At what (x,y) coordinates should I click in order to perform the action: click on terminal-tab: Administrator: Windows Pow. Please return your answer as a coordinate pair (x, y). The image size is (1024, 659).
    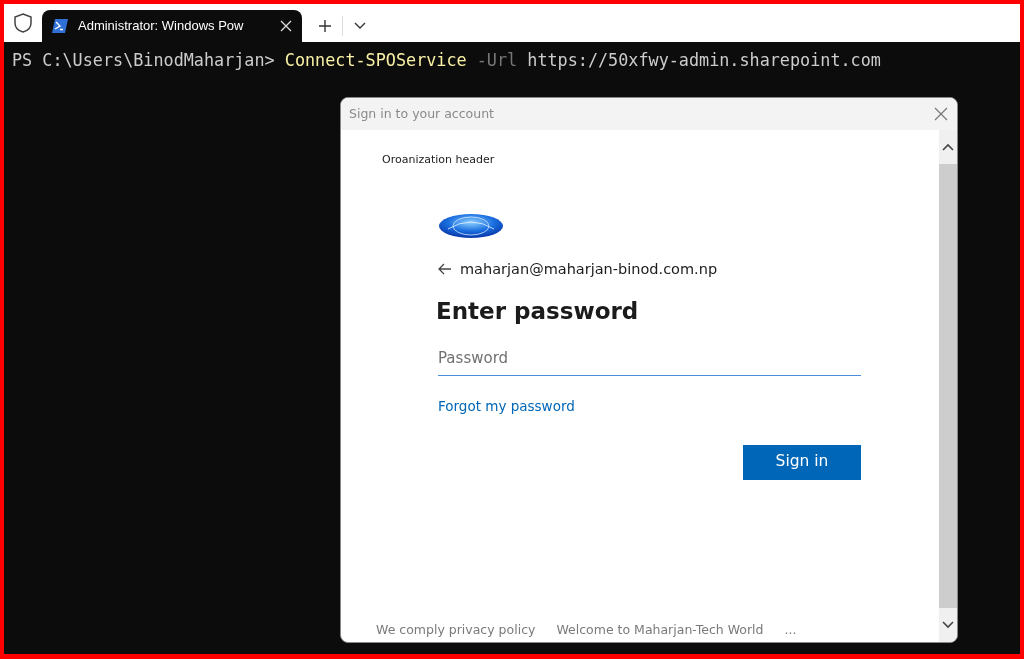
    Looking at the image, I should click on (172, 26).